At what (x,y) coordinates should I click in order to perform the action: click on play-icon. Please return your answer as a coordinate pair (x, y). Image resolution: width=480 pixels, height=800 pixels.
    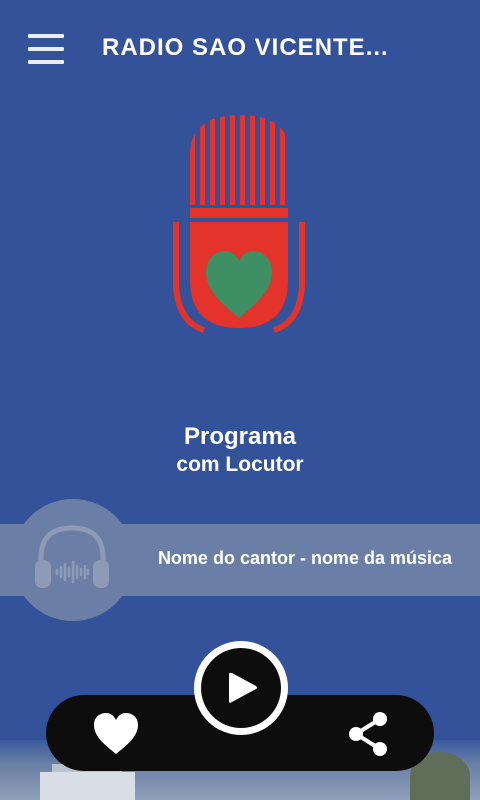
    Looking at the image, I should click on (243, 687).